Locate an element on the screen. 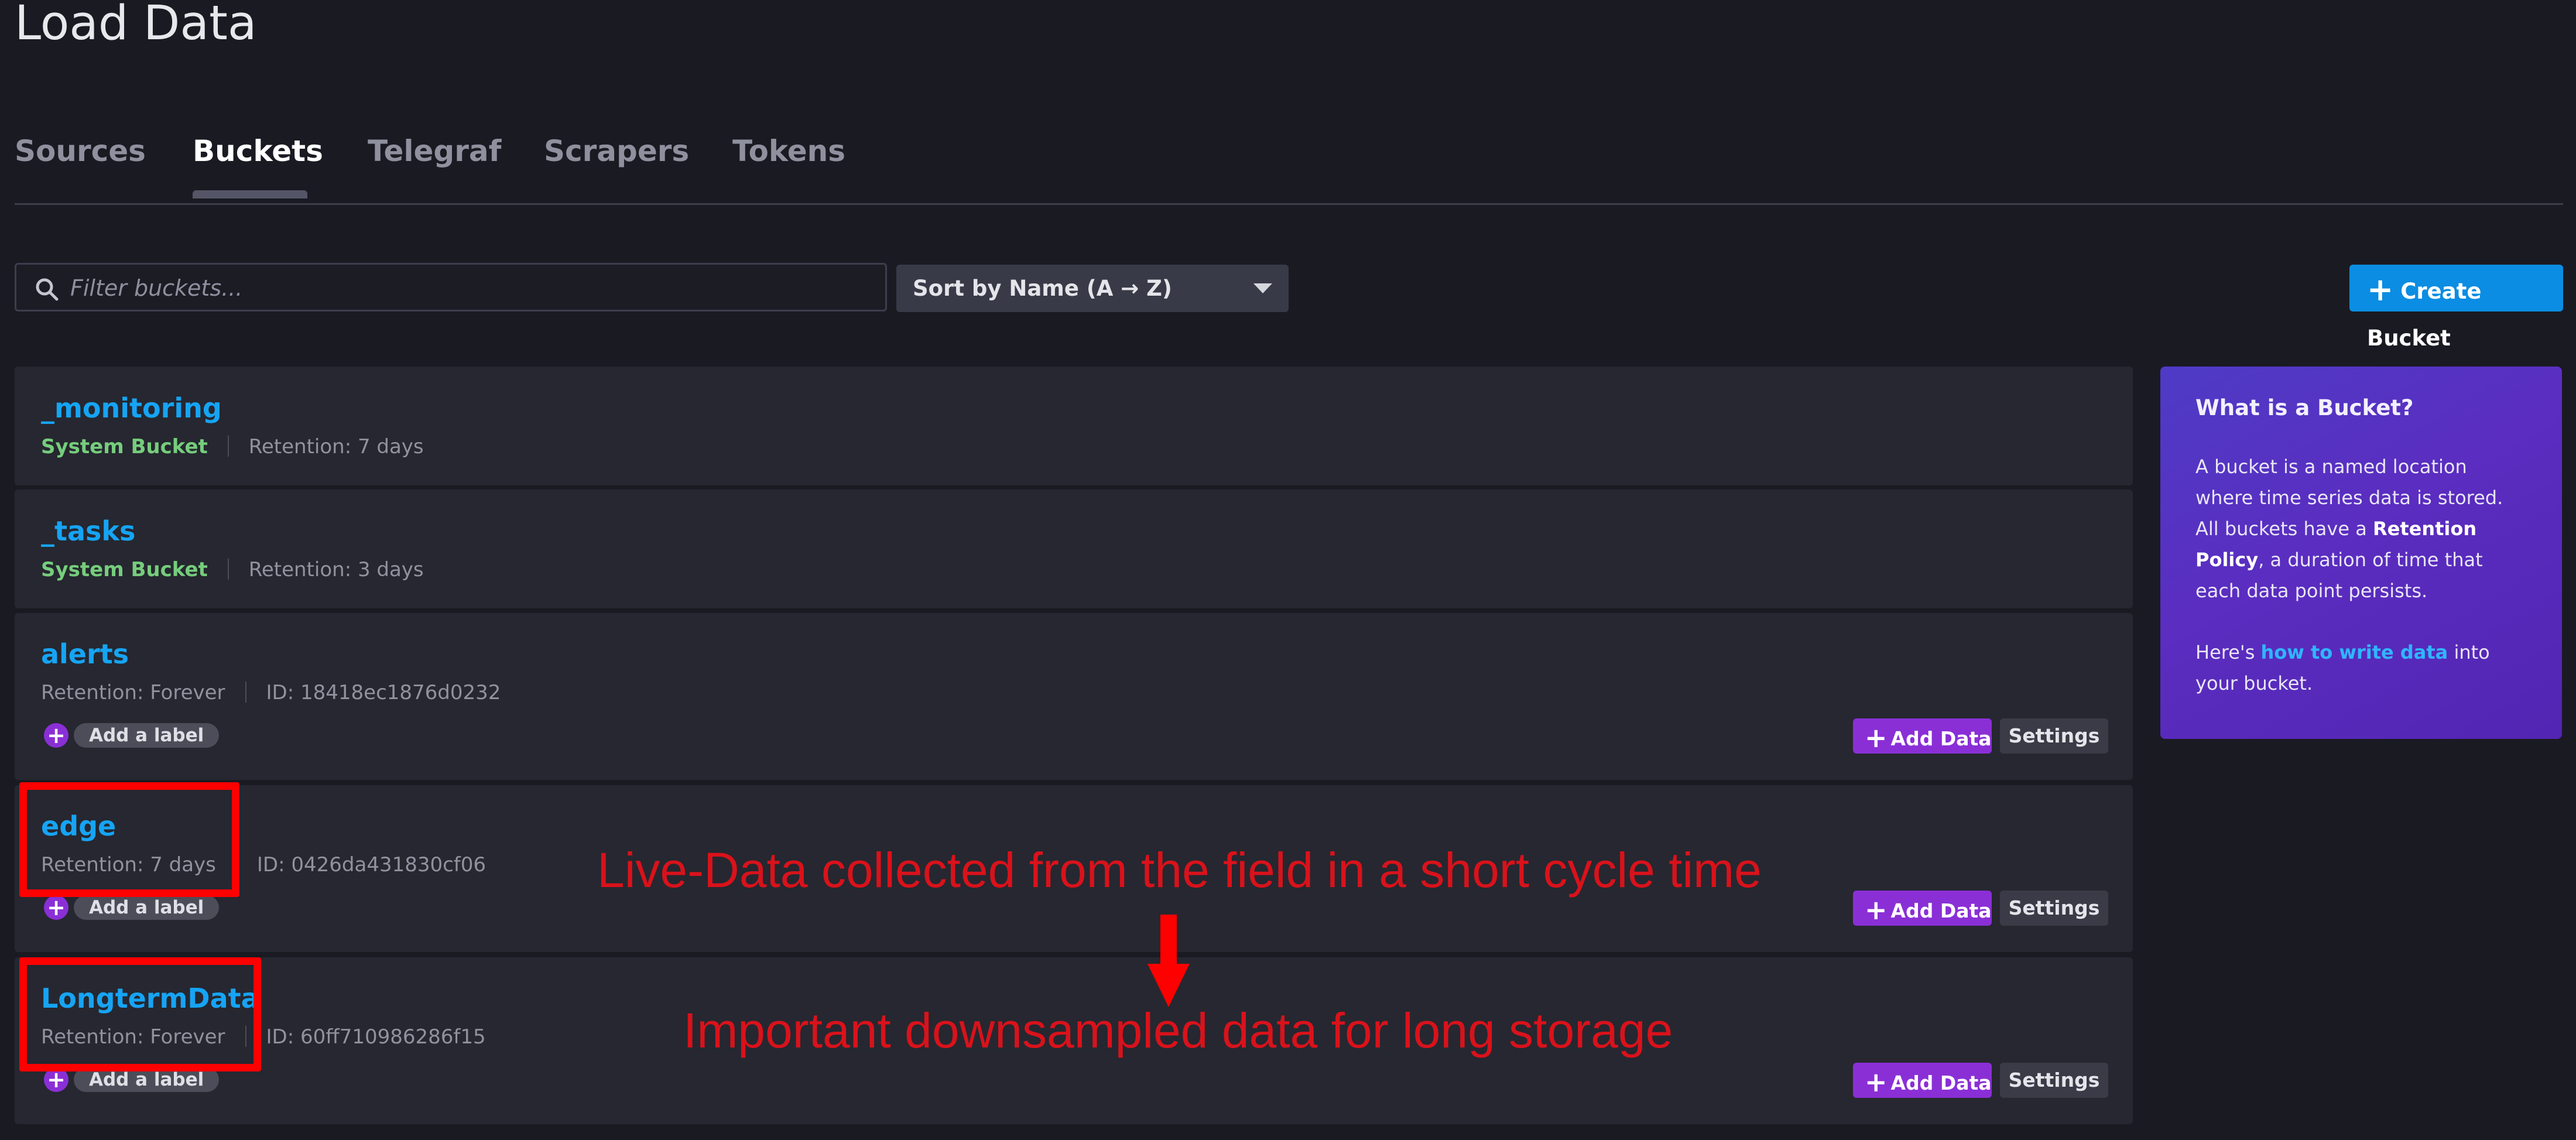  highlight-box-edge is located at coordinates (129, 839).